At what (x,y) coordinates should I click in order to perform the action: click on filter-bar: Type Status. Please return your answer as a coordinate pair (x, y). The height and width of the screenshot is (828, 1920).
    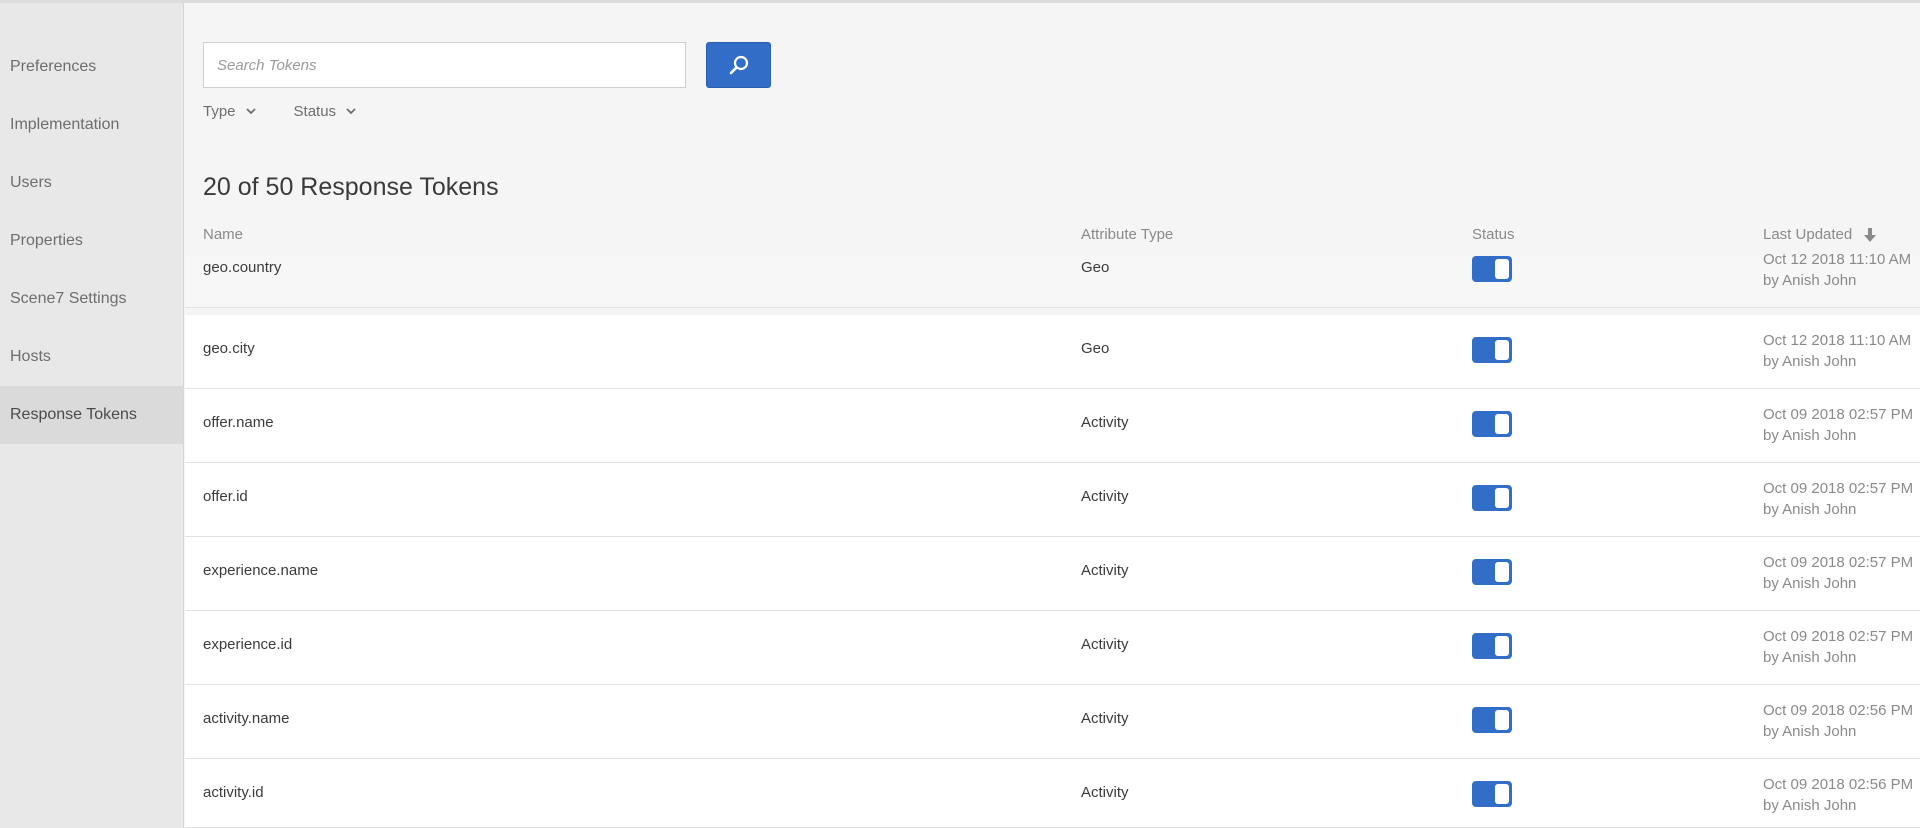
    Looking at the image, I should click on (279, 111).